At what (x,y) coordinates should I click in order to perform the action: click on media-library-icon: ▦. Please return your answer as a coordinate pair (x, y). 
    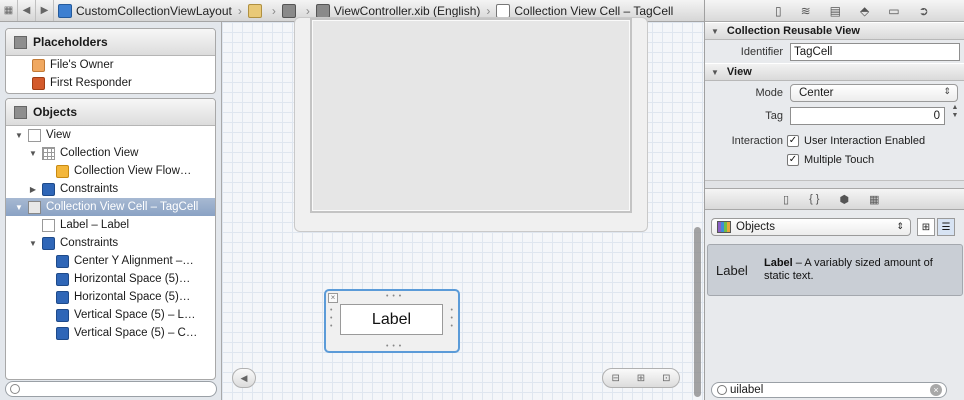
    Looking at the image, I should click on (874, 199).